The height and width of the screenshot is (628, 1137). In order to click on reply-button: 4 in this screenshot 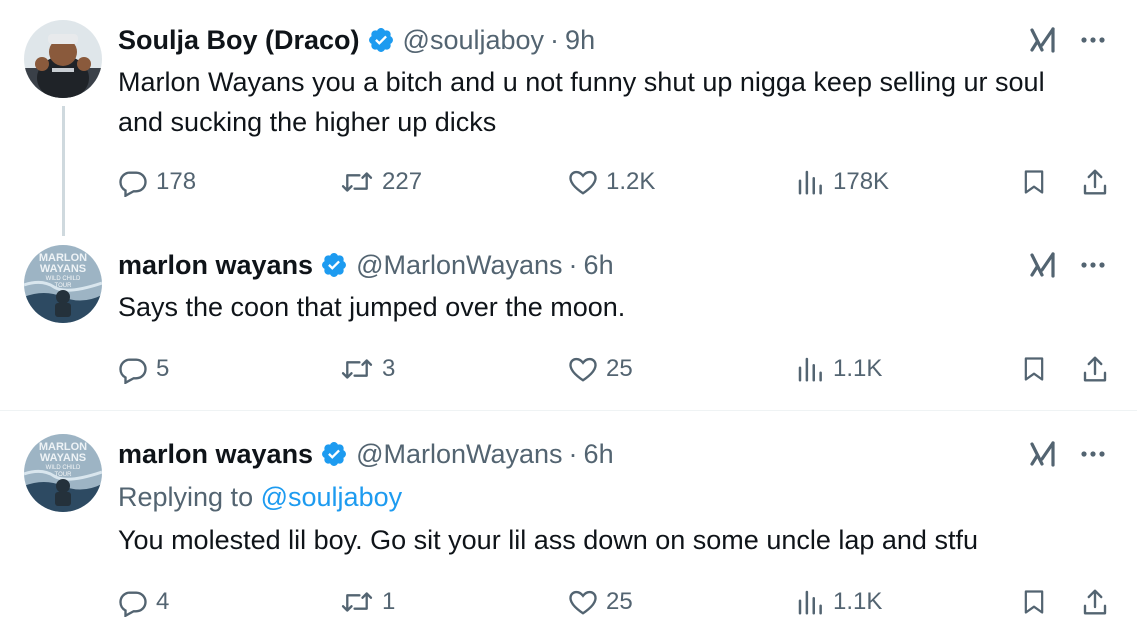, I will do `click(143, 602)`.